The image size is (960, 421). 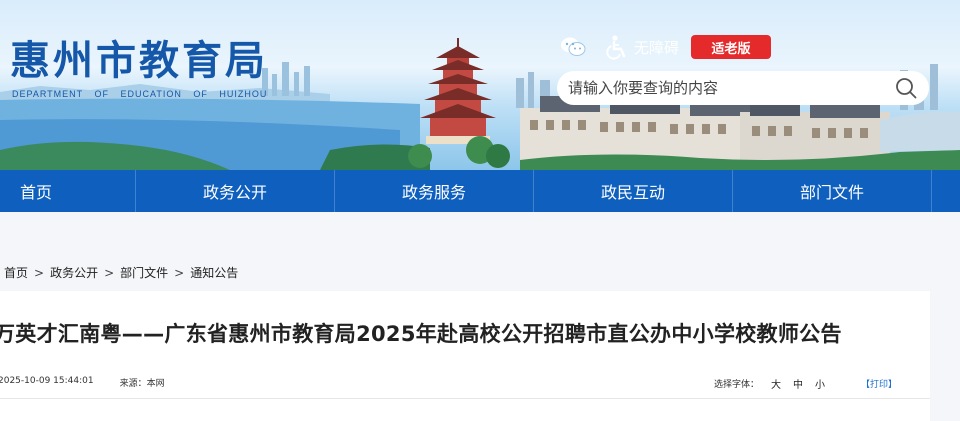 I want to click on breadcrumb-government-affairs: 政务公开, so click(x=74, y=272).